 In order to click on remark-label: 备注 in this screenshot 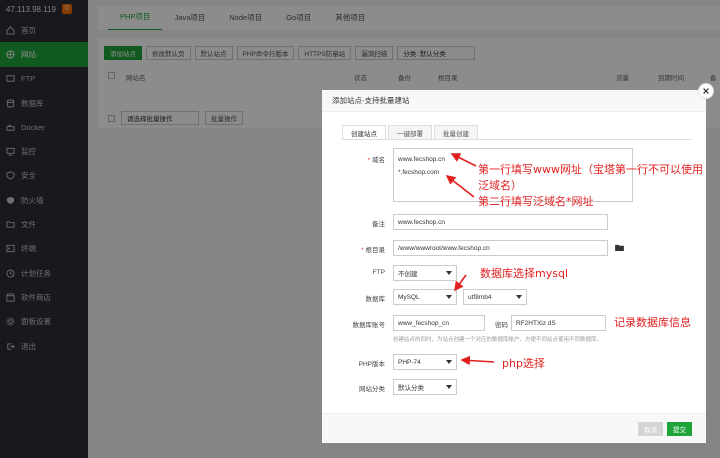, I will do `click(378, 224)`.